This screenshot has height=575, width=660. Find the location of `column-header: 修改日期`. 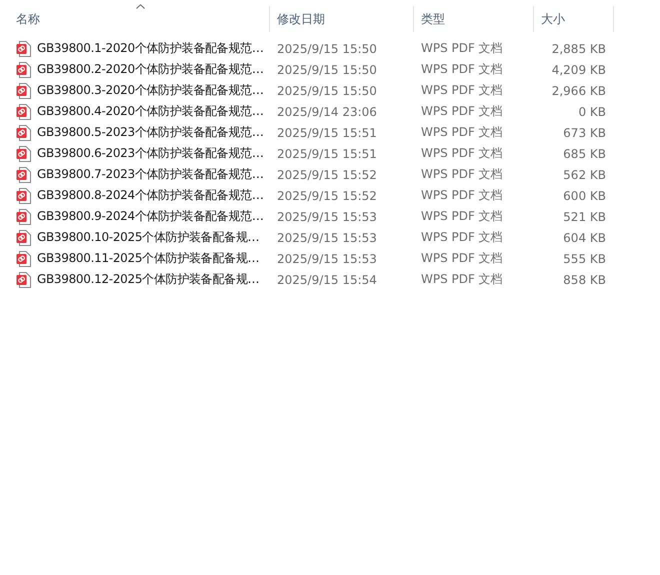

column-header: 修改日期 is located at coordinates (301, 19).